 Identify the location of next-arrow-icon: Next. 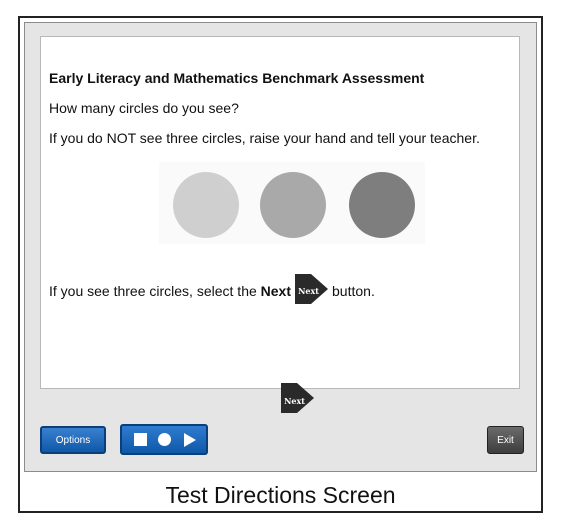
(312, 290).